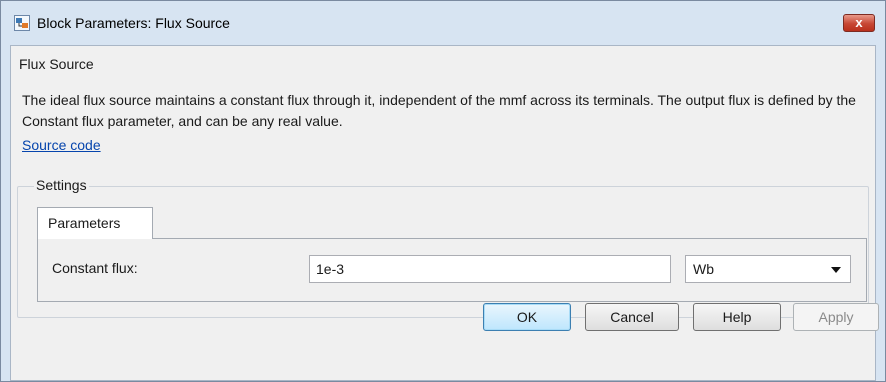  Describe the element at coordinates (22, 23) in the screenshot. I see `simulink-block-icon` at that location.